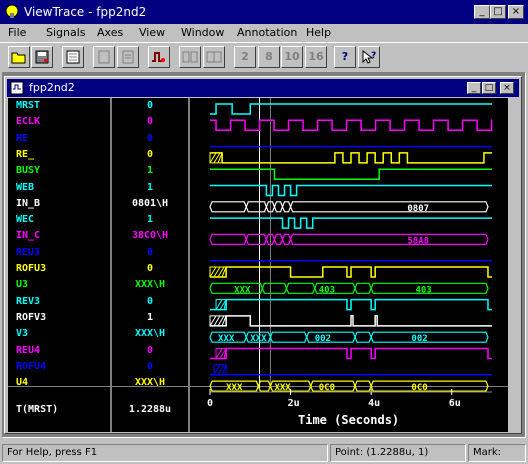 The height and width of the screenshot is (464, 528). Describe the element at coordinates (150, 350) in the screenshot. I see `signal-value-reu4: 0` at that location.